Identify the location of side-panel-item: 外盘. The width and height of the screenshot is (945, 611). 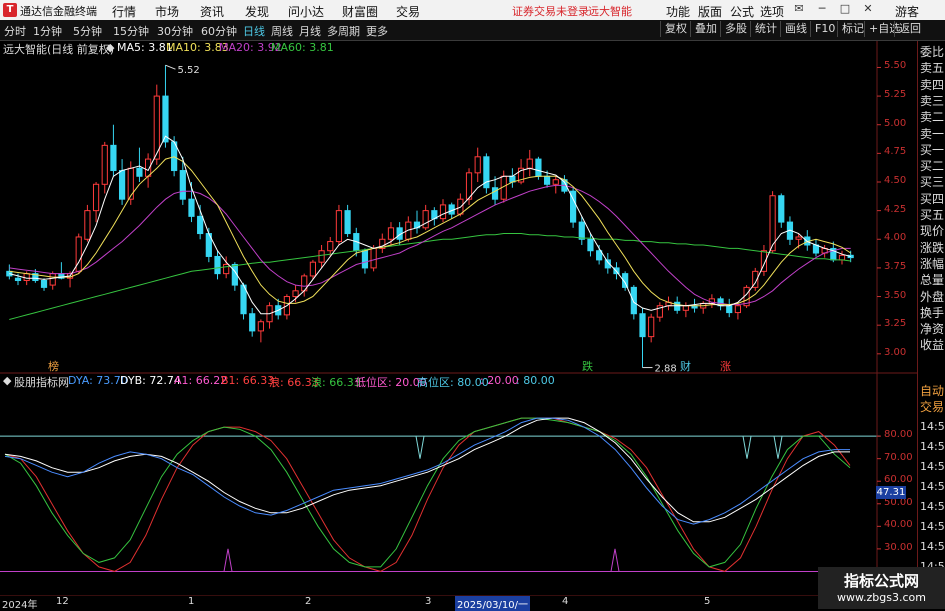
(932, 297).